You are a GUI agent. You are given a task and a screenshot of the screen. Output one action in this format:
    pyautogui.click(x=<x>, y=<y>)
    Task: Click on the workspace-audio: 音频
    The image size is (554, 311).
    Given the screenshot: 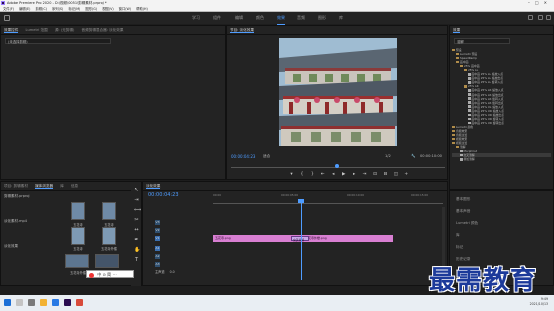 What is the action you would take?
    pyautogui.click(x=301, y=18)
    